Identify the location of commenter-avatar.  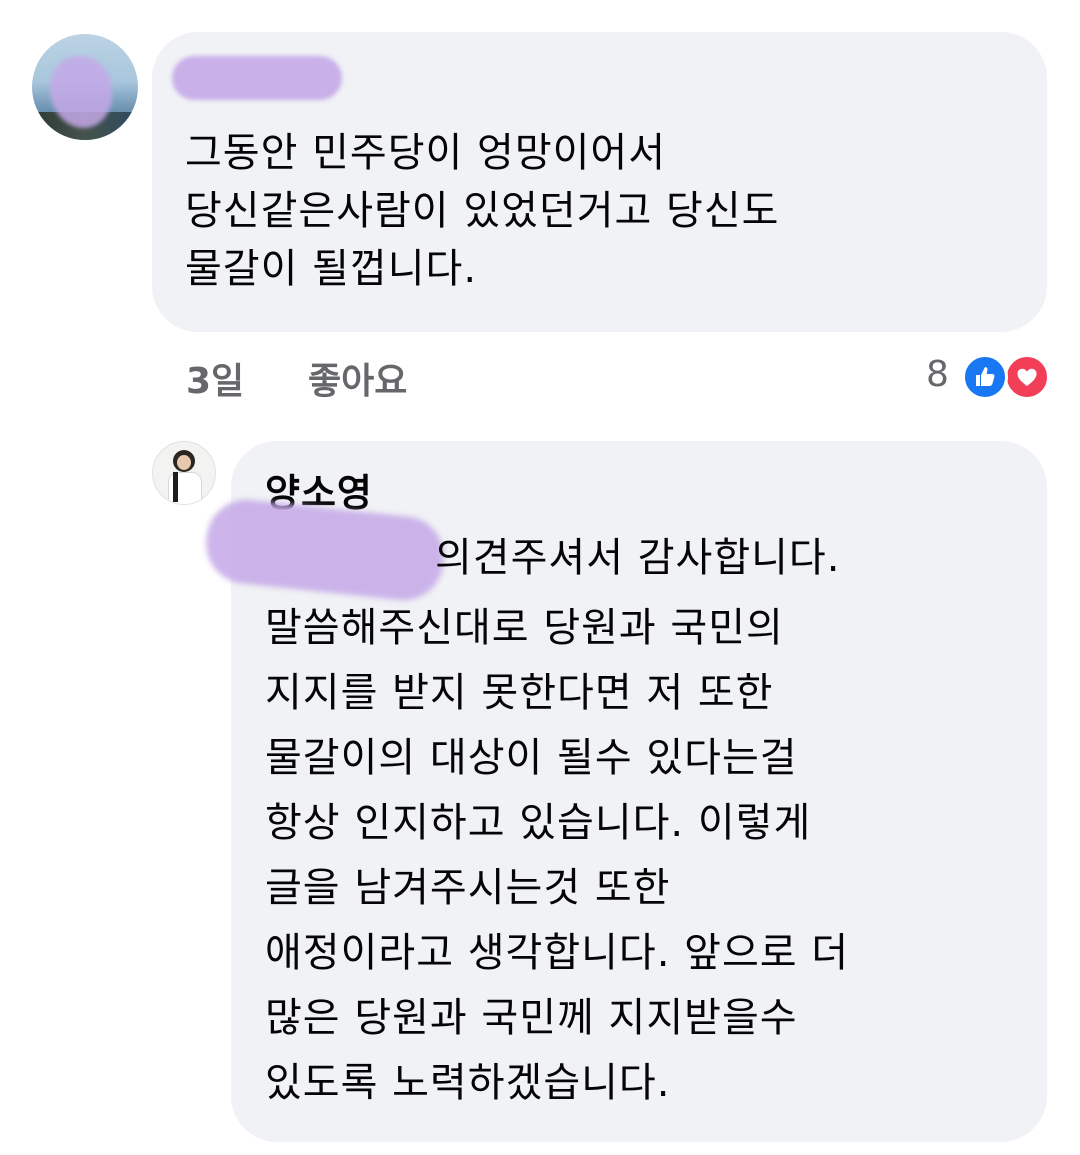
(85, 87).